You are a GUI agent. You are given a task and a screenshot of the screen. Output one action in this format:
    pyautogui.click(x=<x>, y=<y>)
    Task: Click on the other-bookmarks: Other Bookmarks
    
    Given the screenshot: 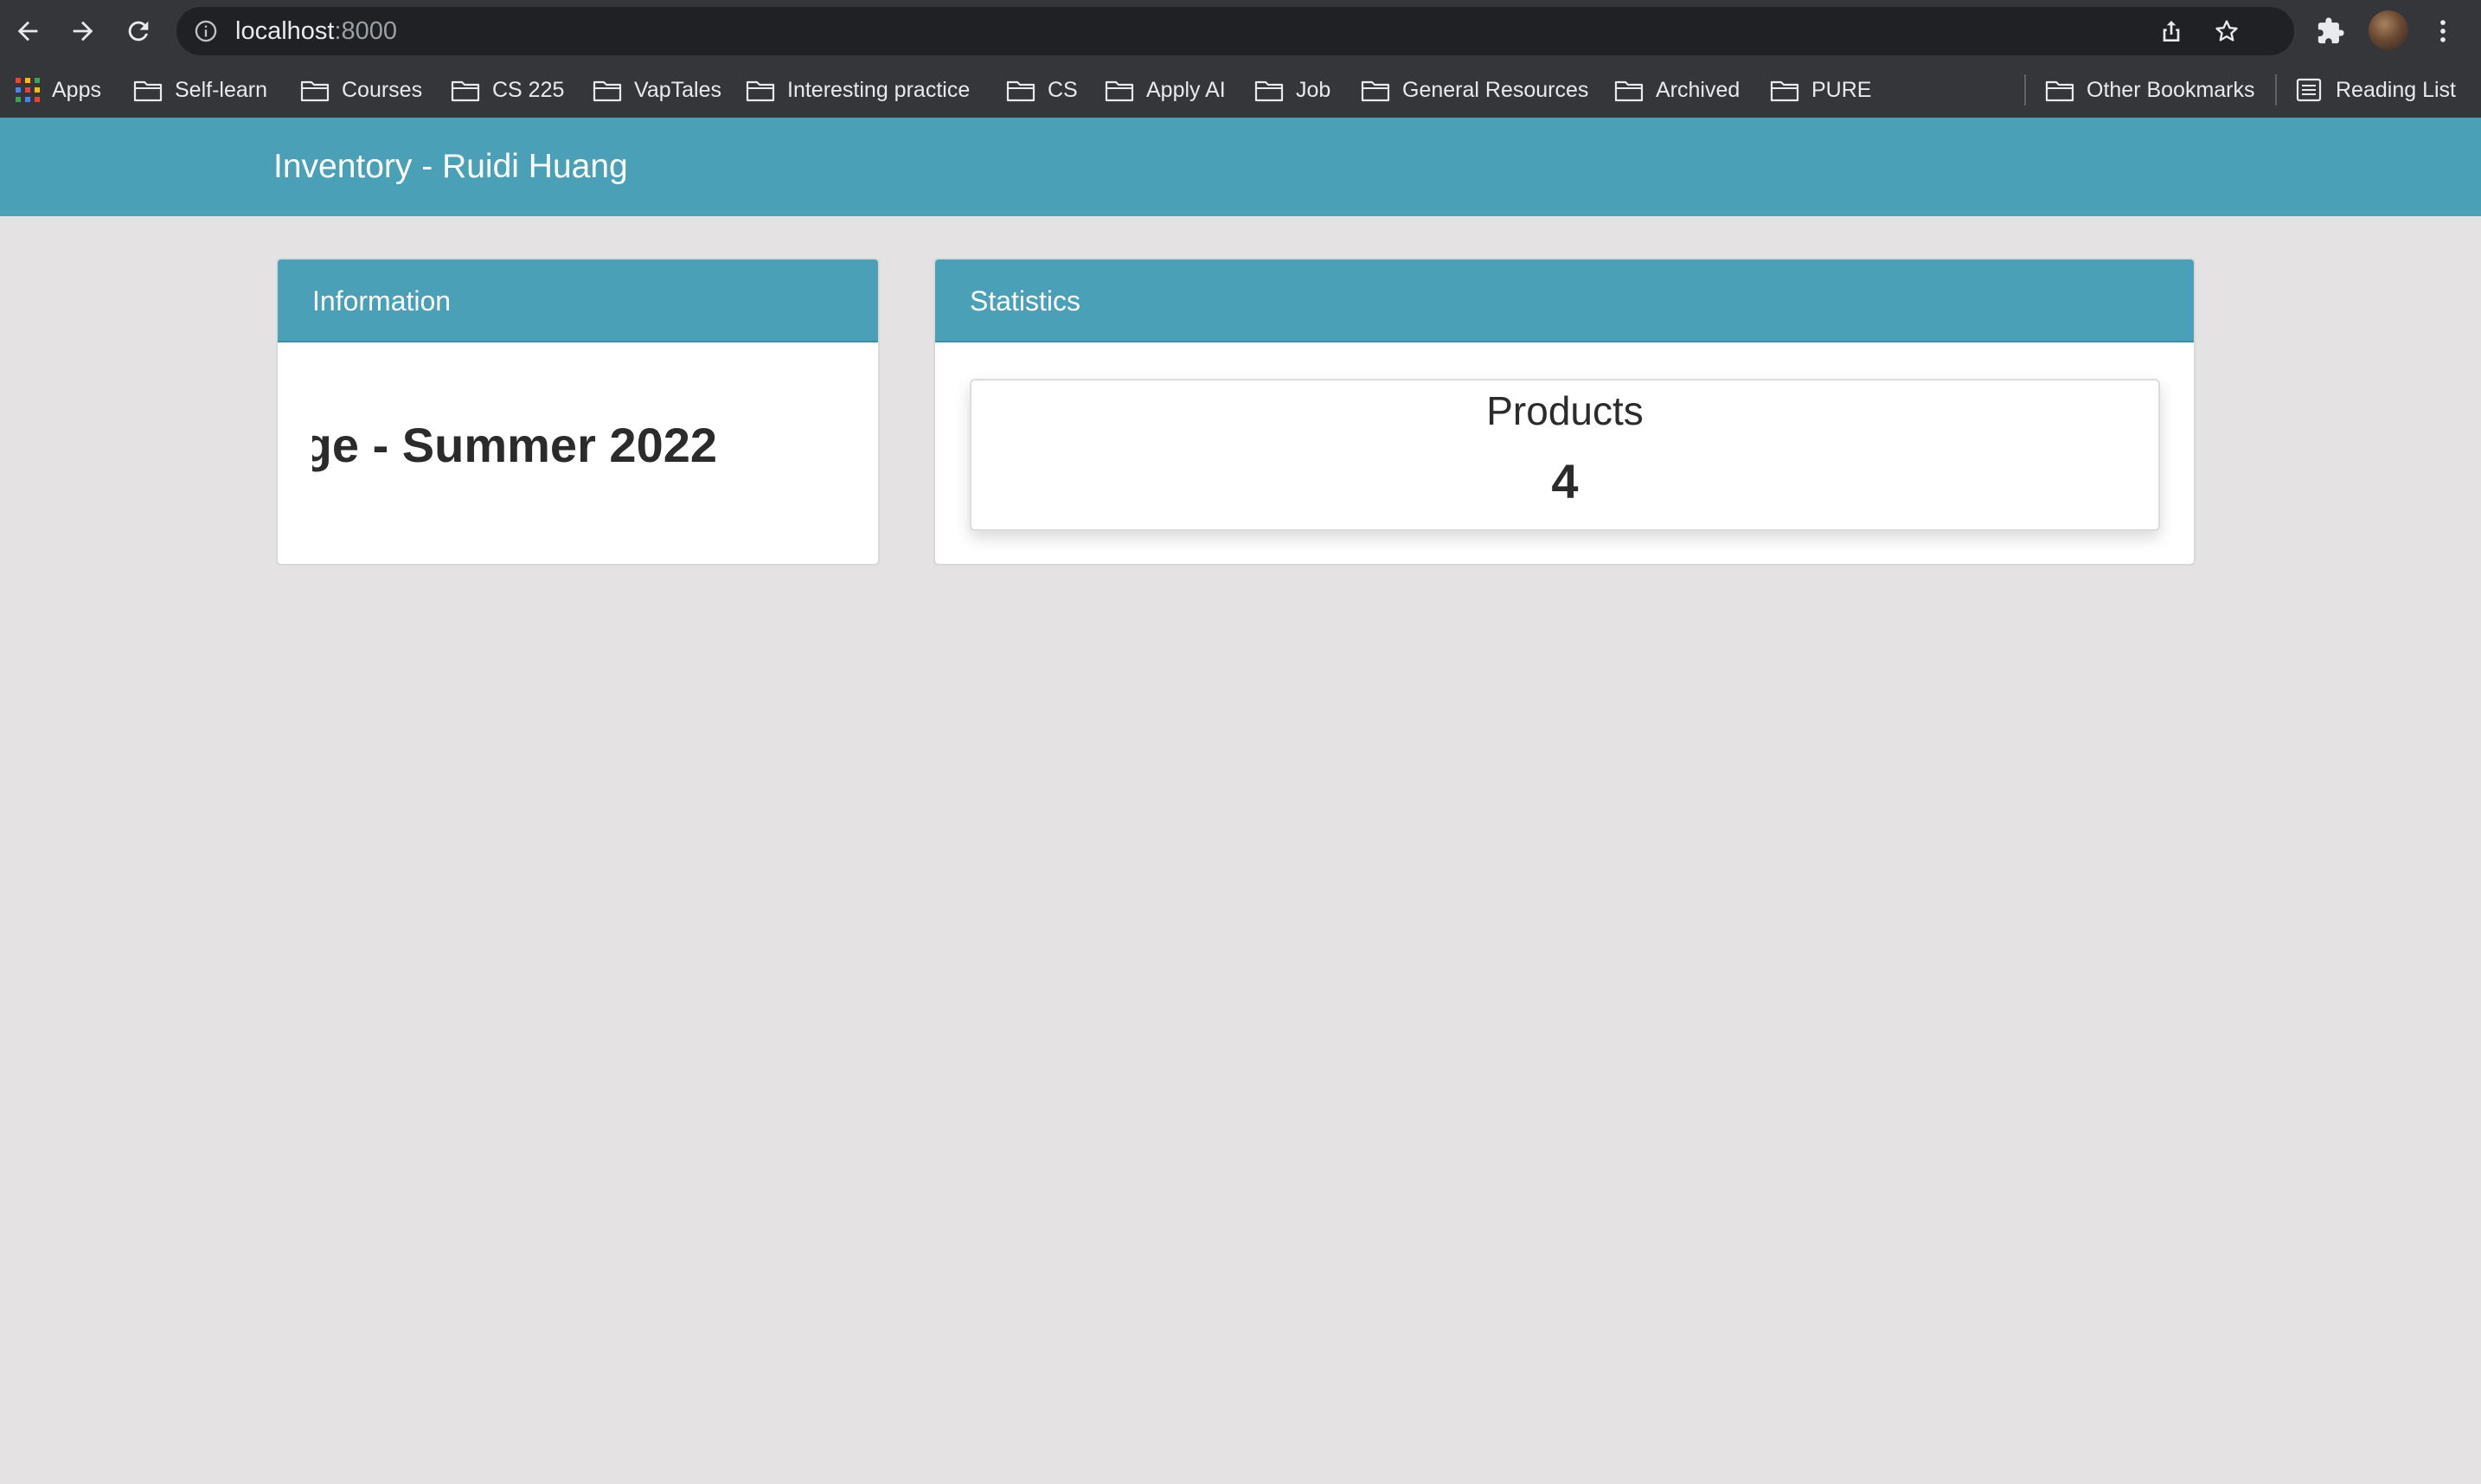 What is the action you would take?
    pyautogui.click(x=2150, y=90)
    